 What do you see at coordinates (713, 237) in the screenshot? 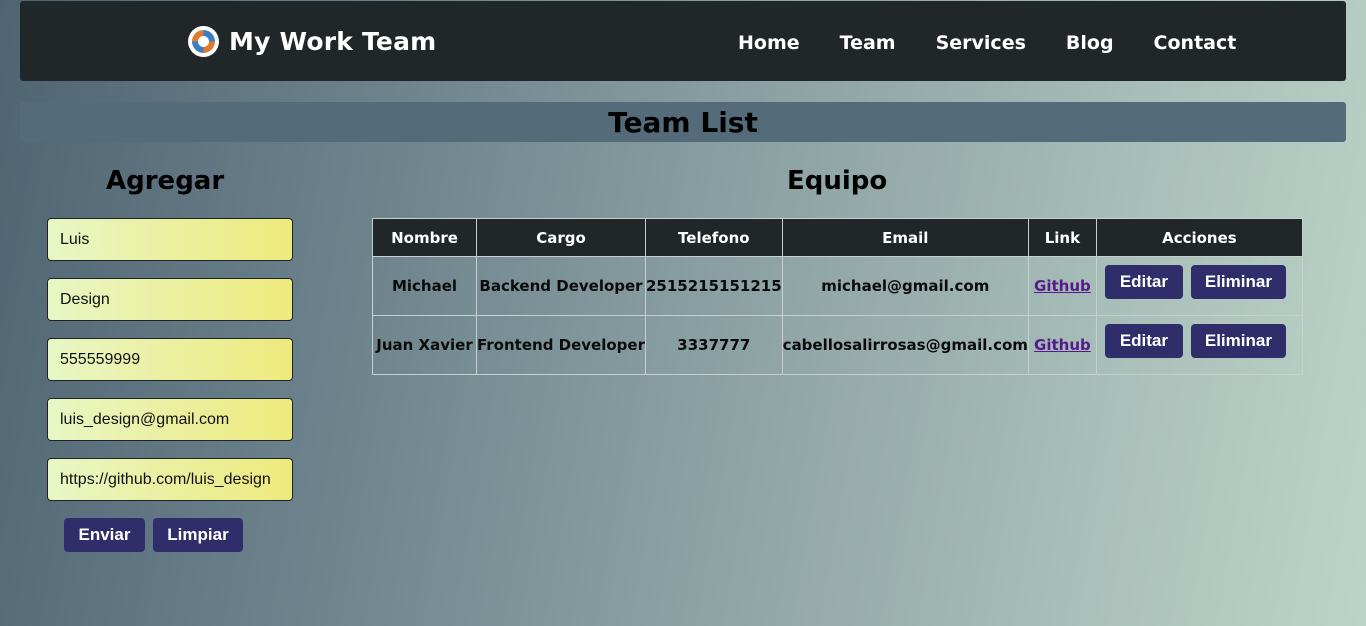
I see `header-telefono: Telefono` at bounding box center [713, 237].